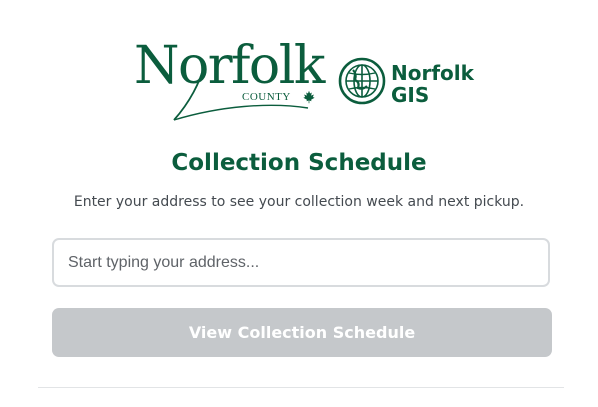 The width and height of the screenshot is (598, 407). Describe the element at coordinates (266, 97) in the screenshot. I see `county-subword: COUNTY` at that location.